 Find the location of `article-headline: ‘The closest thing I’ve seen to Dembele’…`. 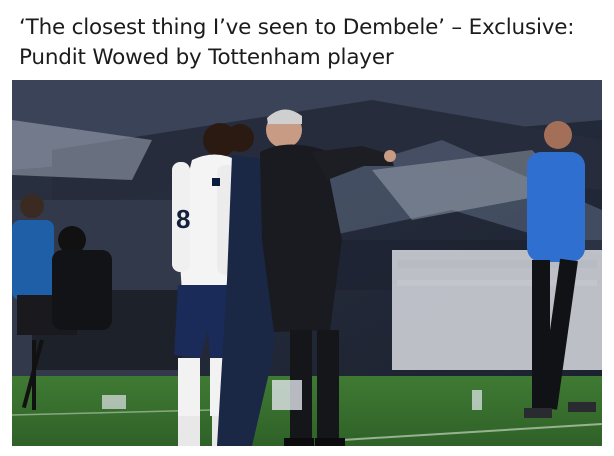

article-headline: ‘The closest thing I’ve seen to Dembele’… is located at coordinates (314, 43).